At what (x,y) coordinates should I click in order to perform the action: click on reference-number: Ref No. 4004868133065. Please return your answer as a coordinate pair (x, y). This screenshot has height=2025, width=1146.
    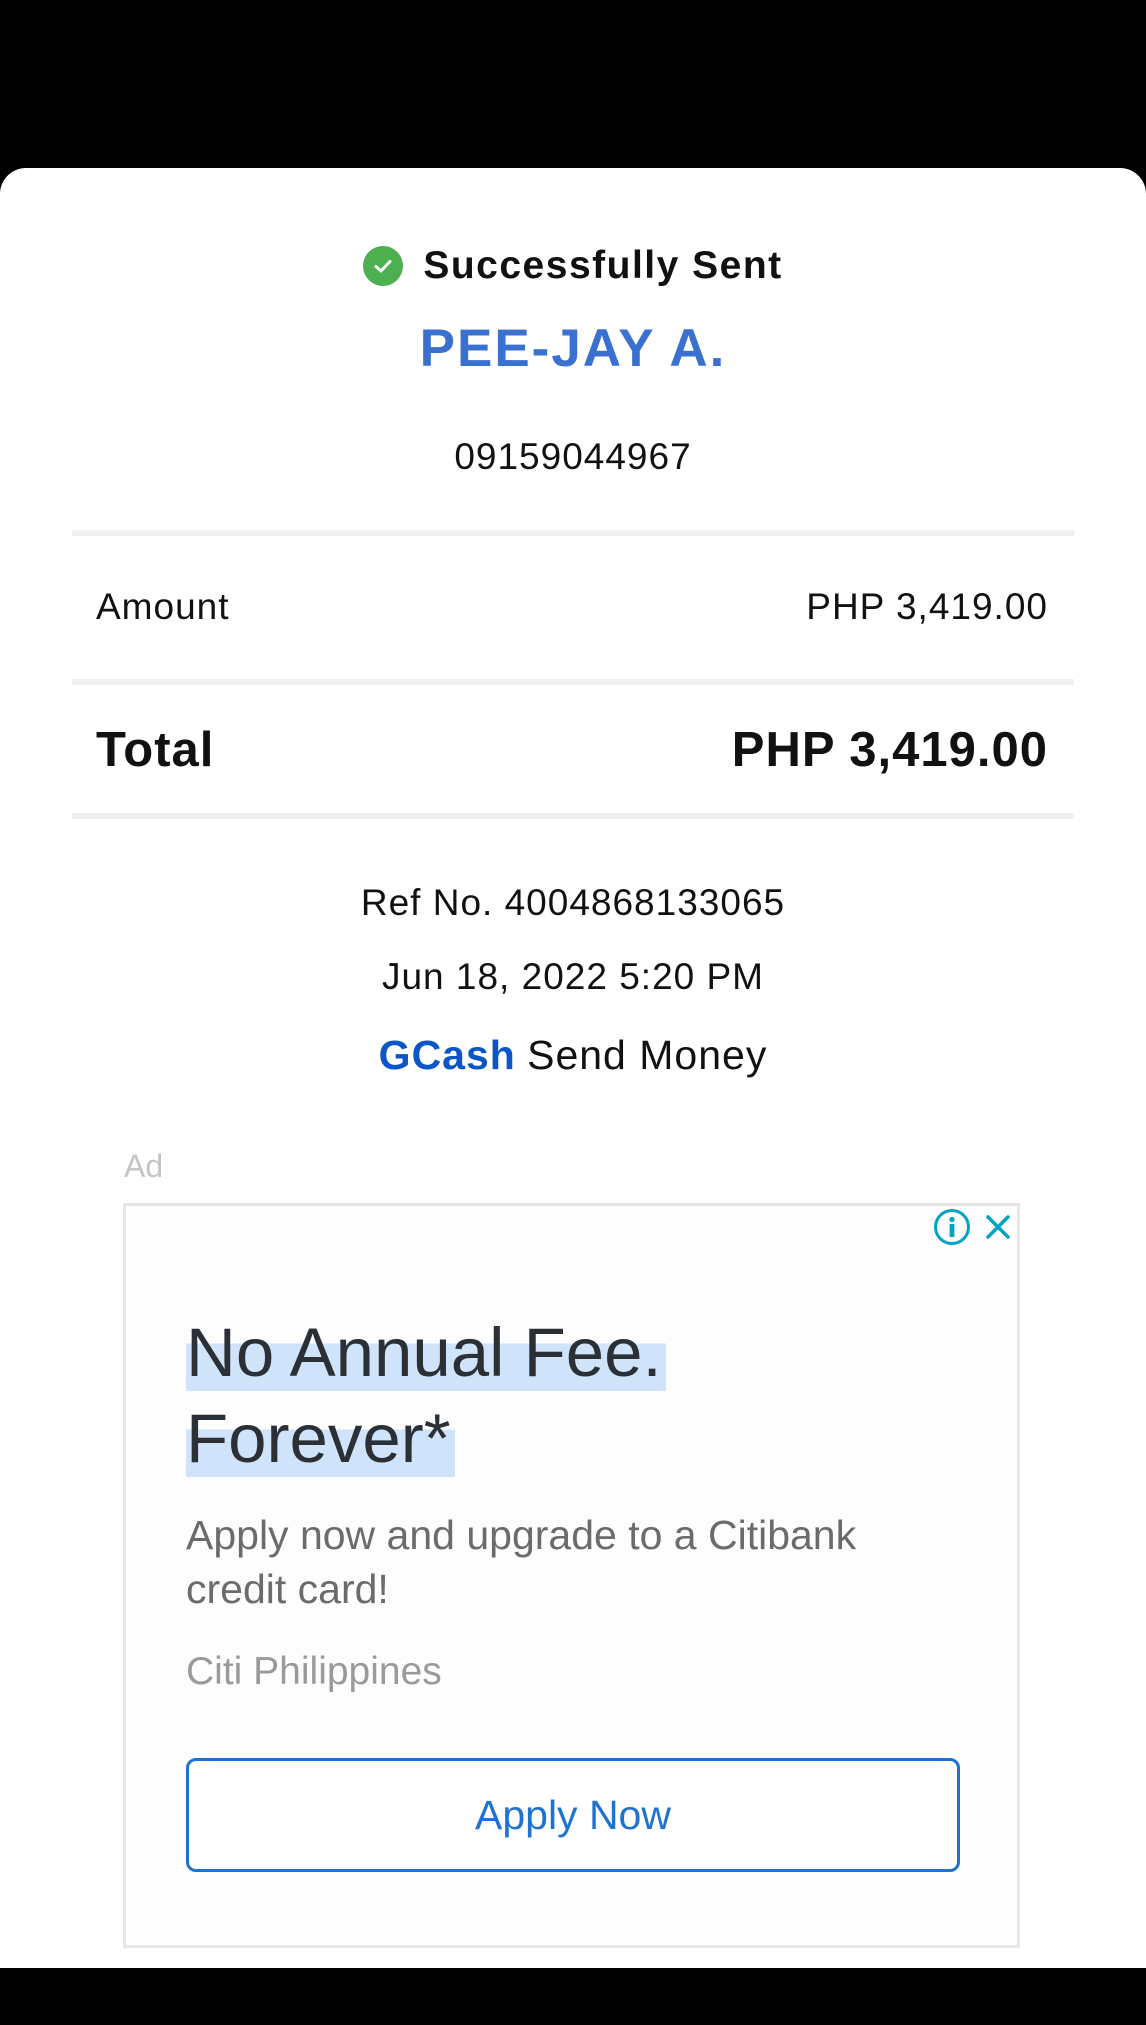
    Looking at the image, I should click on (573, 902).